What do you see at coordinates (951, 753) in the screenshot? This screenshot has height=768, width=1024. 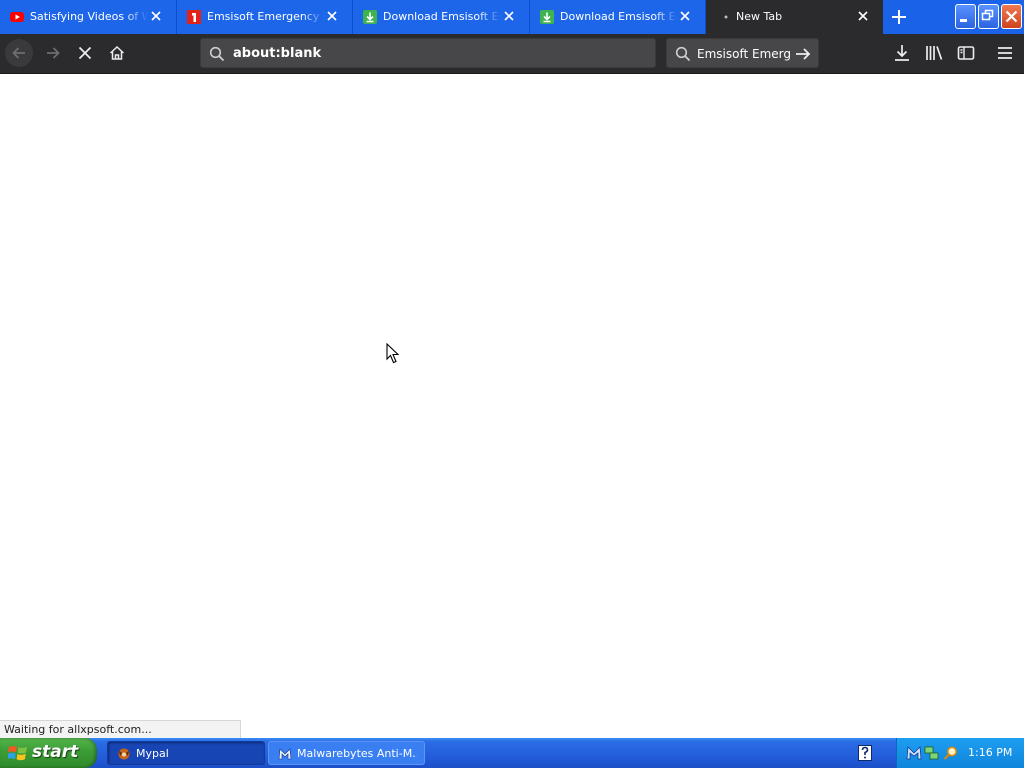 I see `search-tray-icon` at bounding box center [951, 753].